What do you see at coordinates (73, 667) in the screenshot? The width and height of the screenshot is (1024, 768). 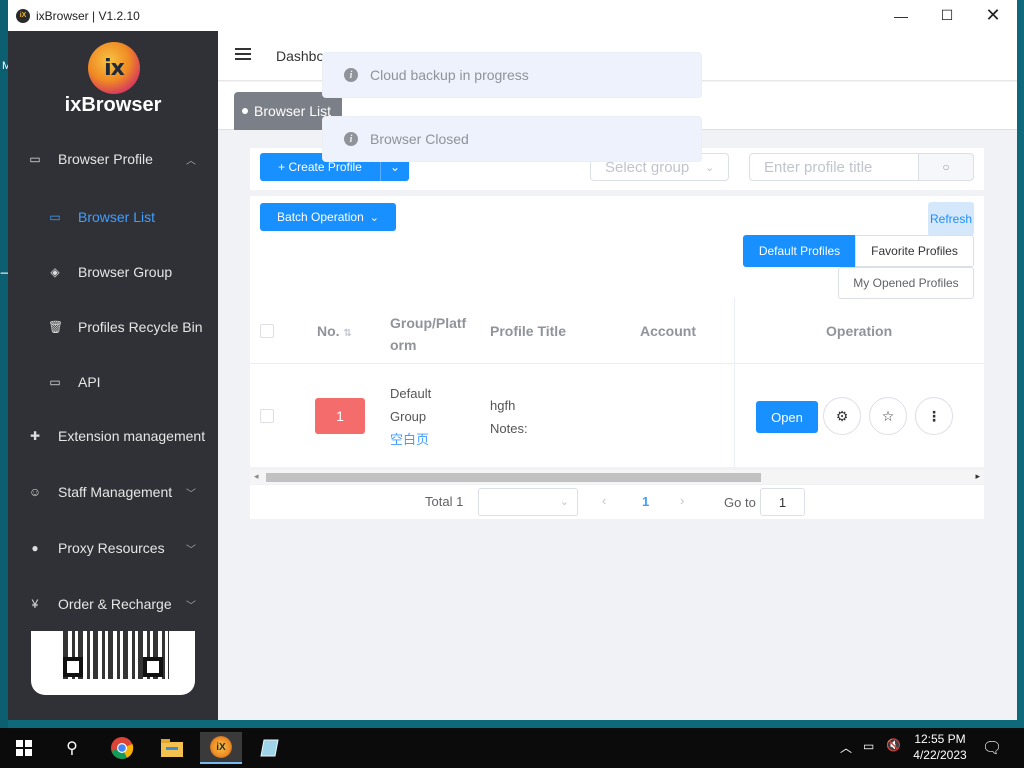 I see `qr-finder` at bounding box center [73, 667].